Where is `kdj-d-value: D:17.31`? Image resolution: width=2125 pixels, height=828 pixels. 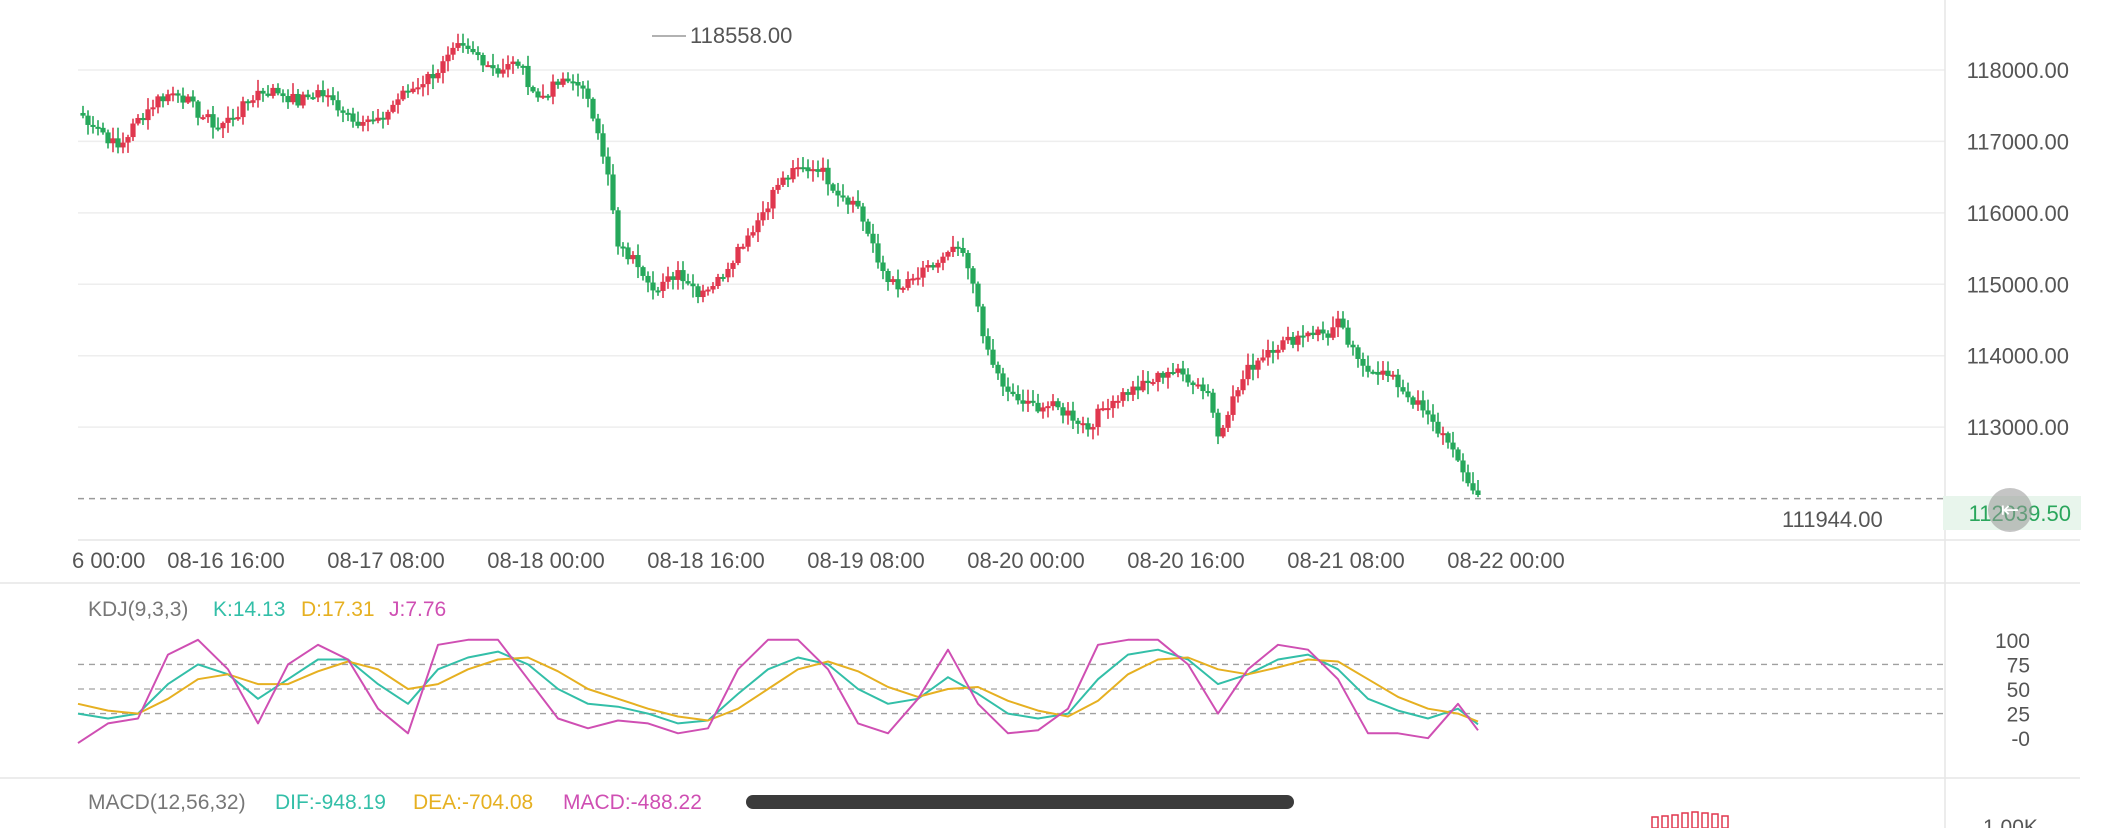
kdj-d-value: D:17.31 is located at coordinates (338, 609).